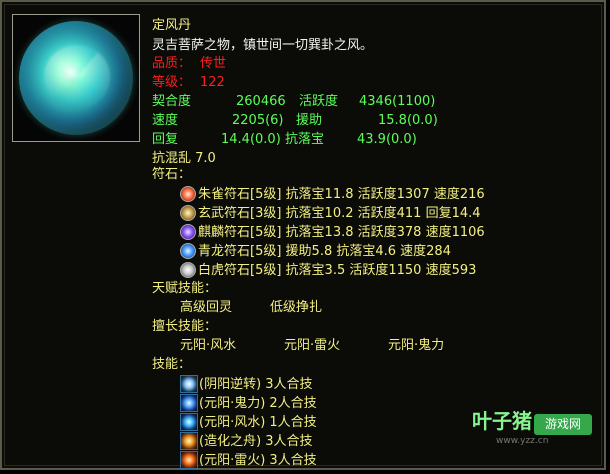 The image size is (610, 474). Describe the element at coordinates (258, 403) in the screenshot. I see `skill-text: (元阳·鬼力) 2人合技` at that location.